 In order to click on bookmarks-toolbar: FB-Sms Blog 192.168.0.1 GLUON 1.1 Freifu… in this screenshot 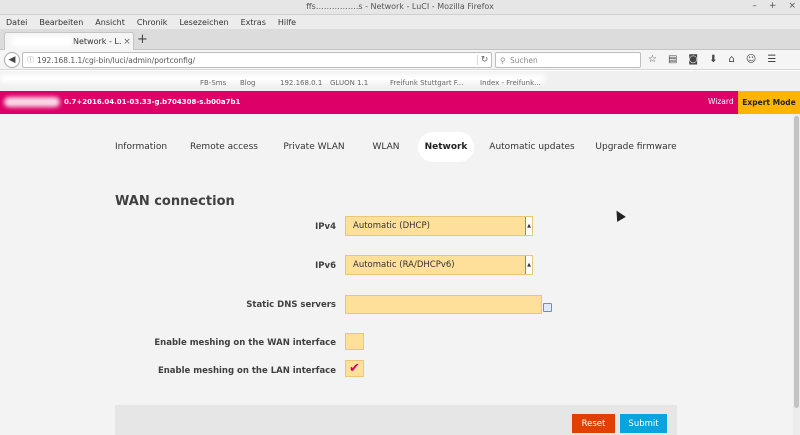, I will do `click(400, 81)`.